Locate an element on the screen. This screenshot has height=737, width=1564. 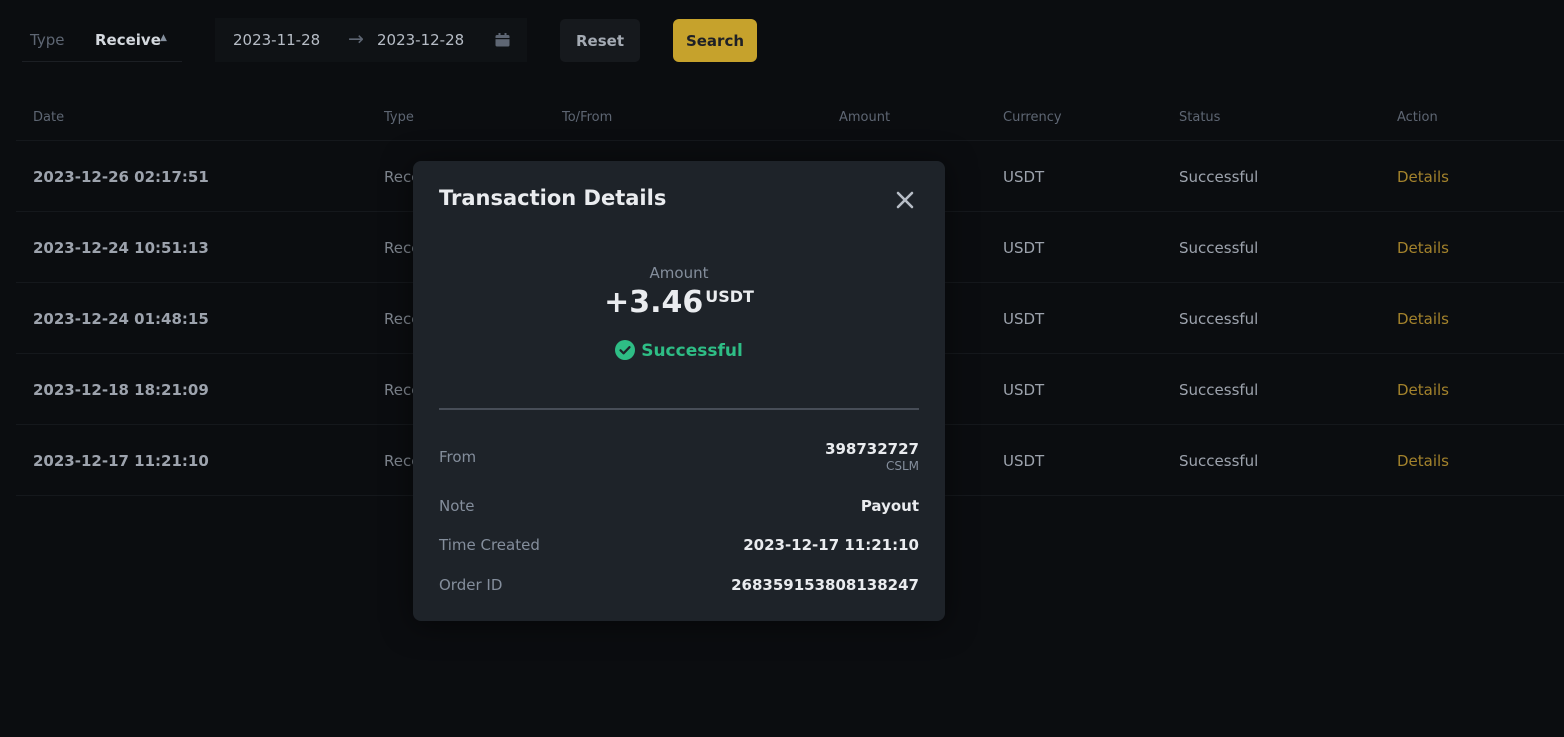
from-label: From is located at coordinates (458, 457).